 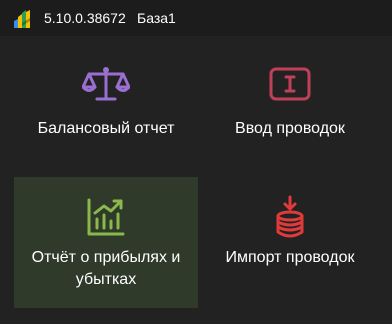 What do you see at coordinates (106, 128) in the screenshot?
I see `tile-label: Балансовый отчет` at bounding box center [106, 128].